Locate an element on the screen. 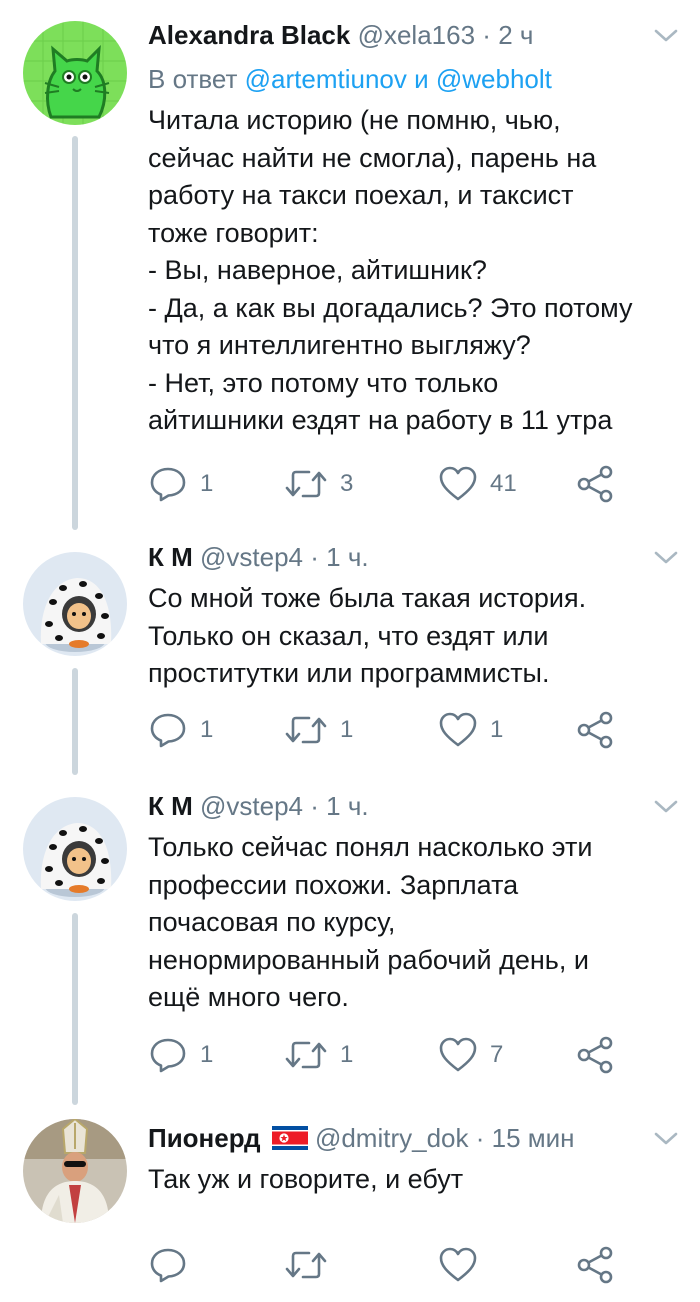 The height and width of the screenshot is (1302, 700). tweet-text: Так уж и говорите, и ебут is located at coordinates (306, 1179).